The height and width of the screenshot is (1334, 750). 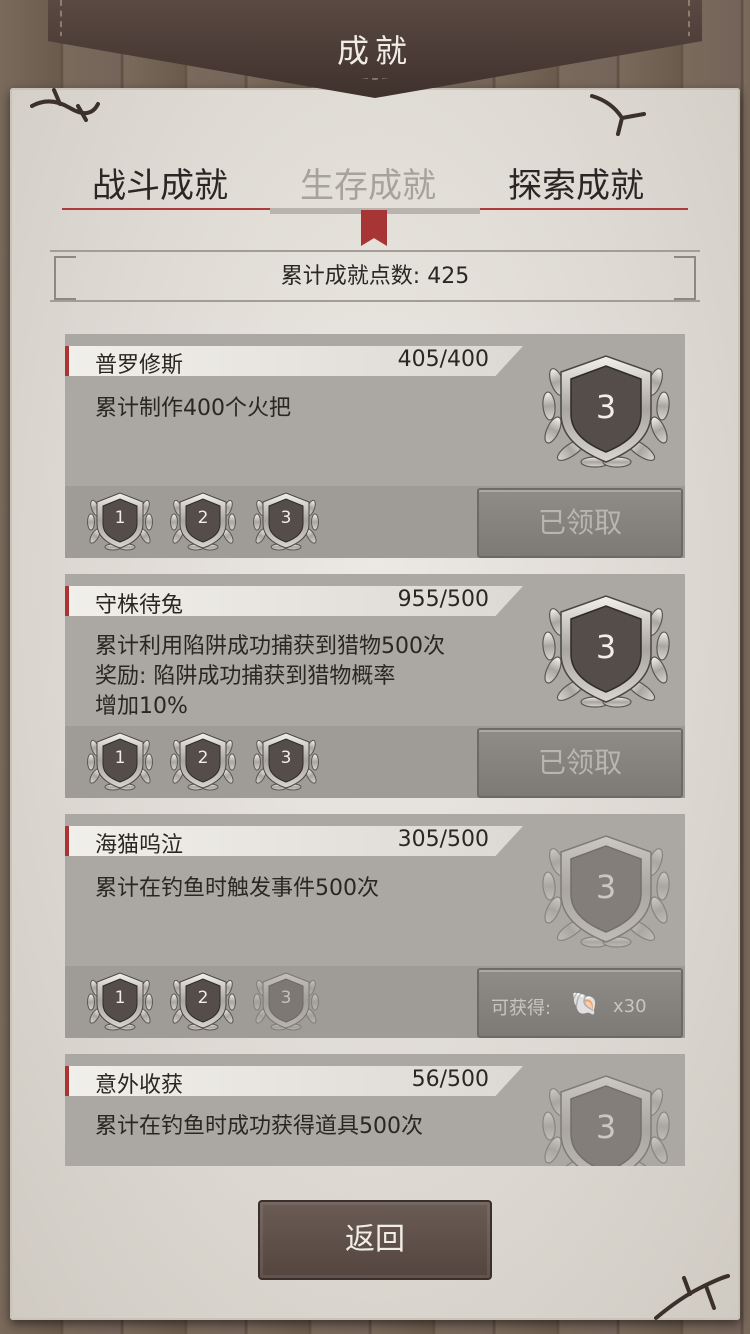 What do you see at coordinates (237, 888) in the screenshot?
I see `achievement-description: 累计在钓鱼时触发事件500次` at bounding box center [237, 888].